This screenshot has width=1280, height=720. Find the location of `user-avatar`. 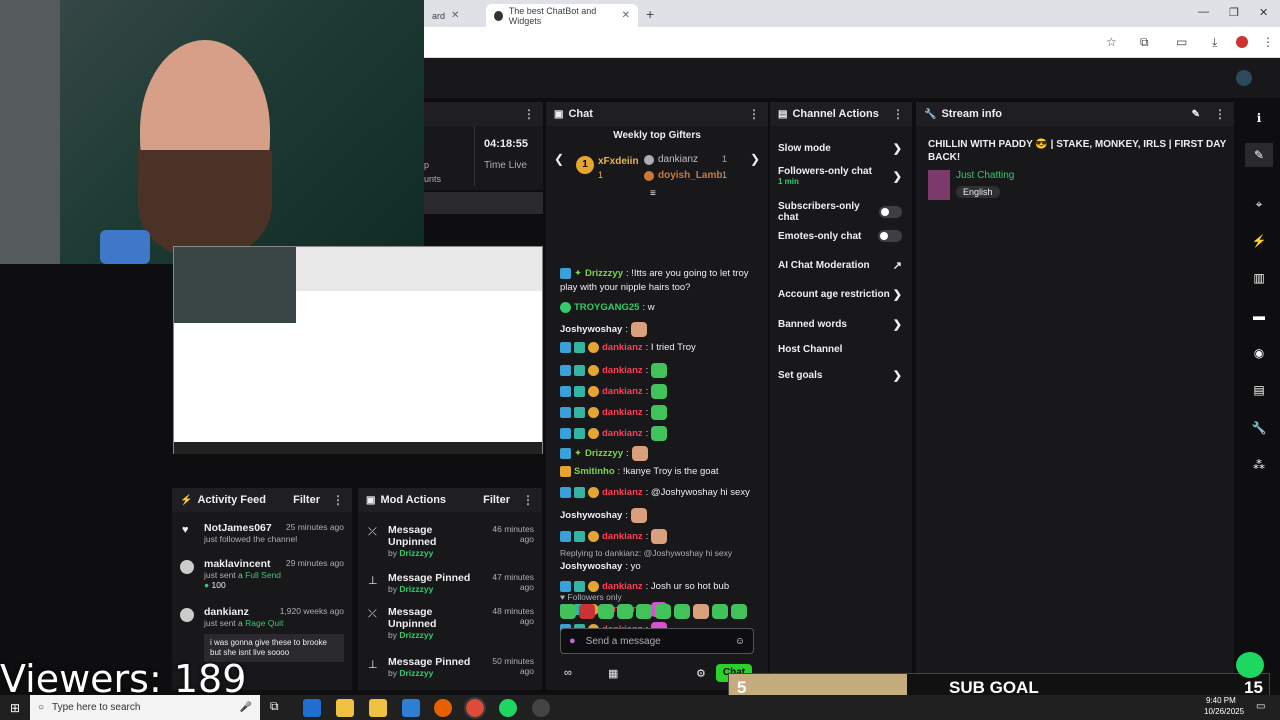

user-avatar is located at coordinates (1244, 78).